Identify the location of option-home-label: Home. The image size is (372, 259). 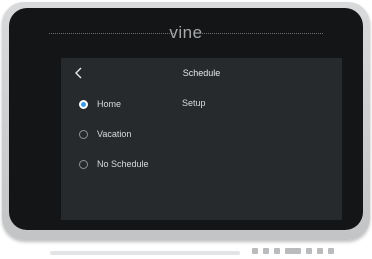
(109, 104).